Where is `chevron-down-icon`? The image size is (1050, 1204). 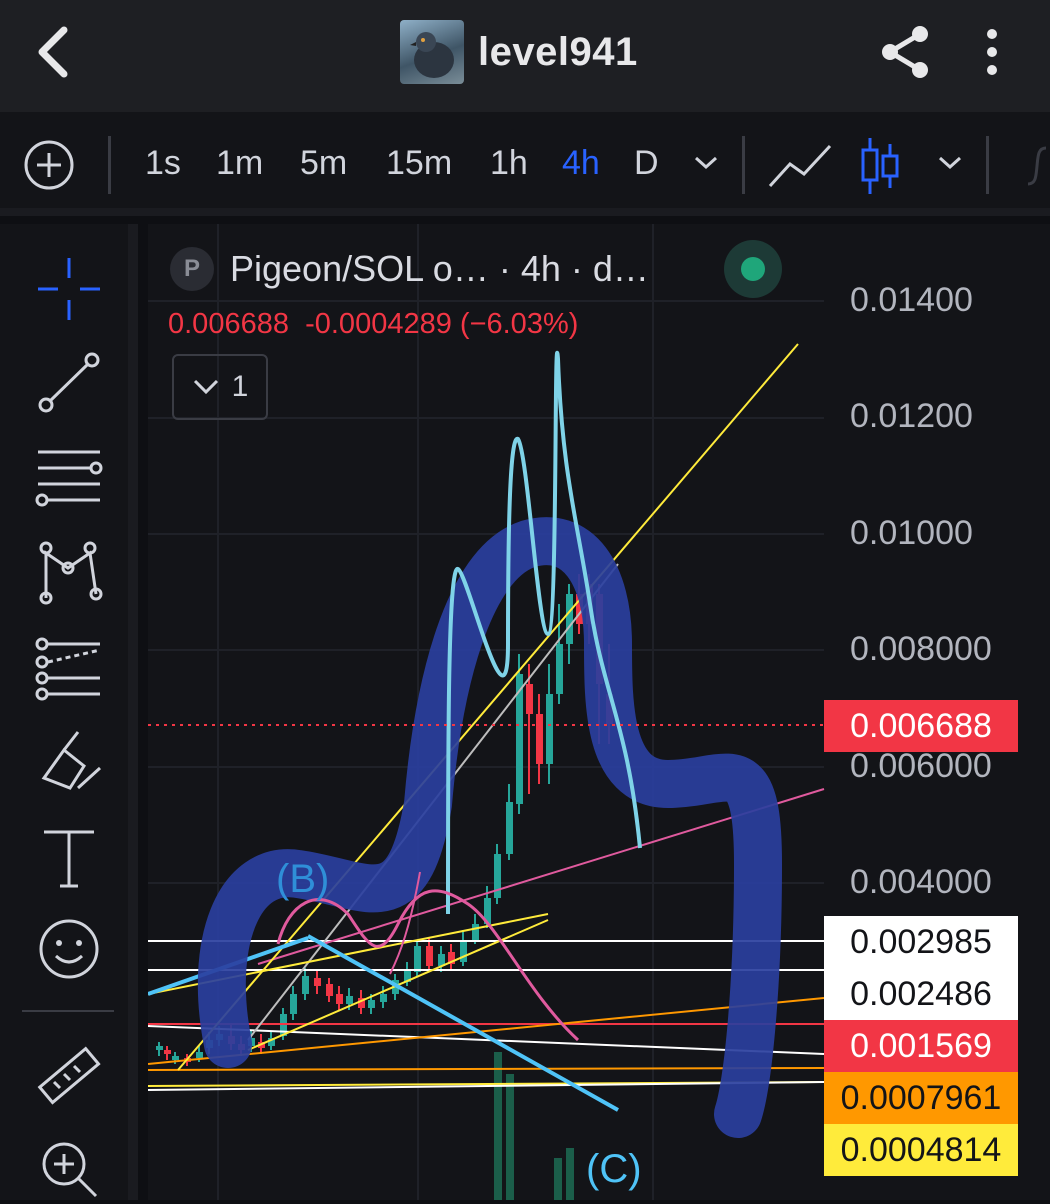 chevron-down-icon is located at coordinates (205, 387).